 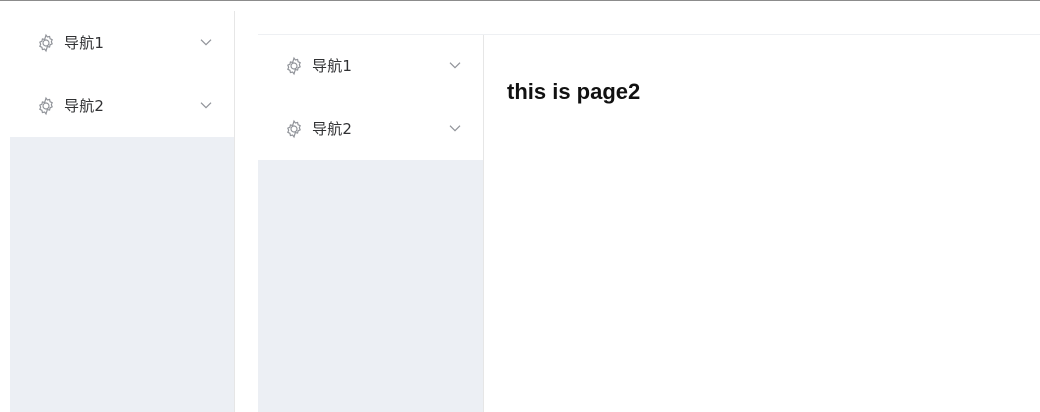 What do you see at coordinates (122, 105) in the screenshot?
I see `outer-sidebar-item-nav2: 导航2` at bounding box center [122, 105].